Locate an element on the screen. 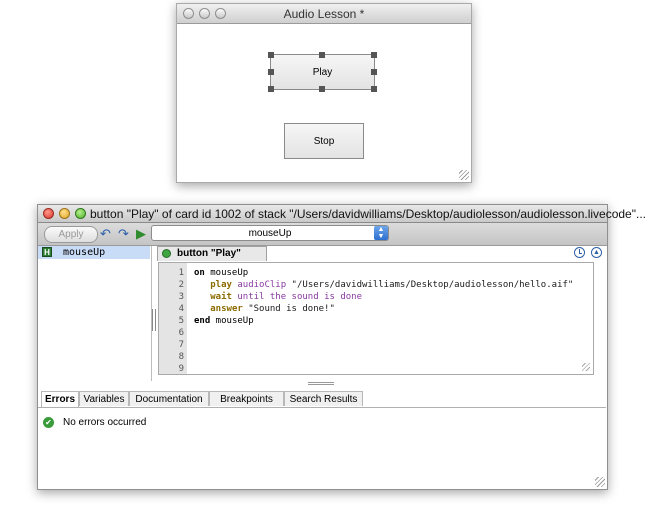 The width and height of the screenshot is (672, 515). code-line: wait until the sound is done is located at coordinates (278, 297).